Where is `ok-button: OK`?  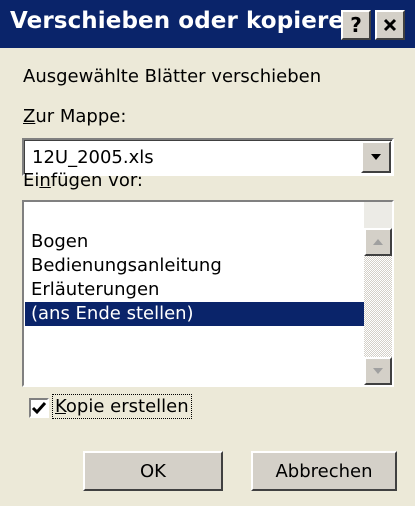 ok-button: OK is located at coordinates (153, 471).